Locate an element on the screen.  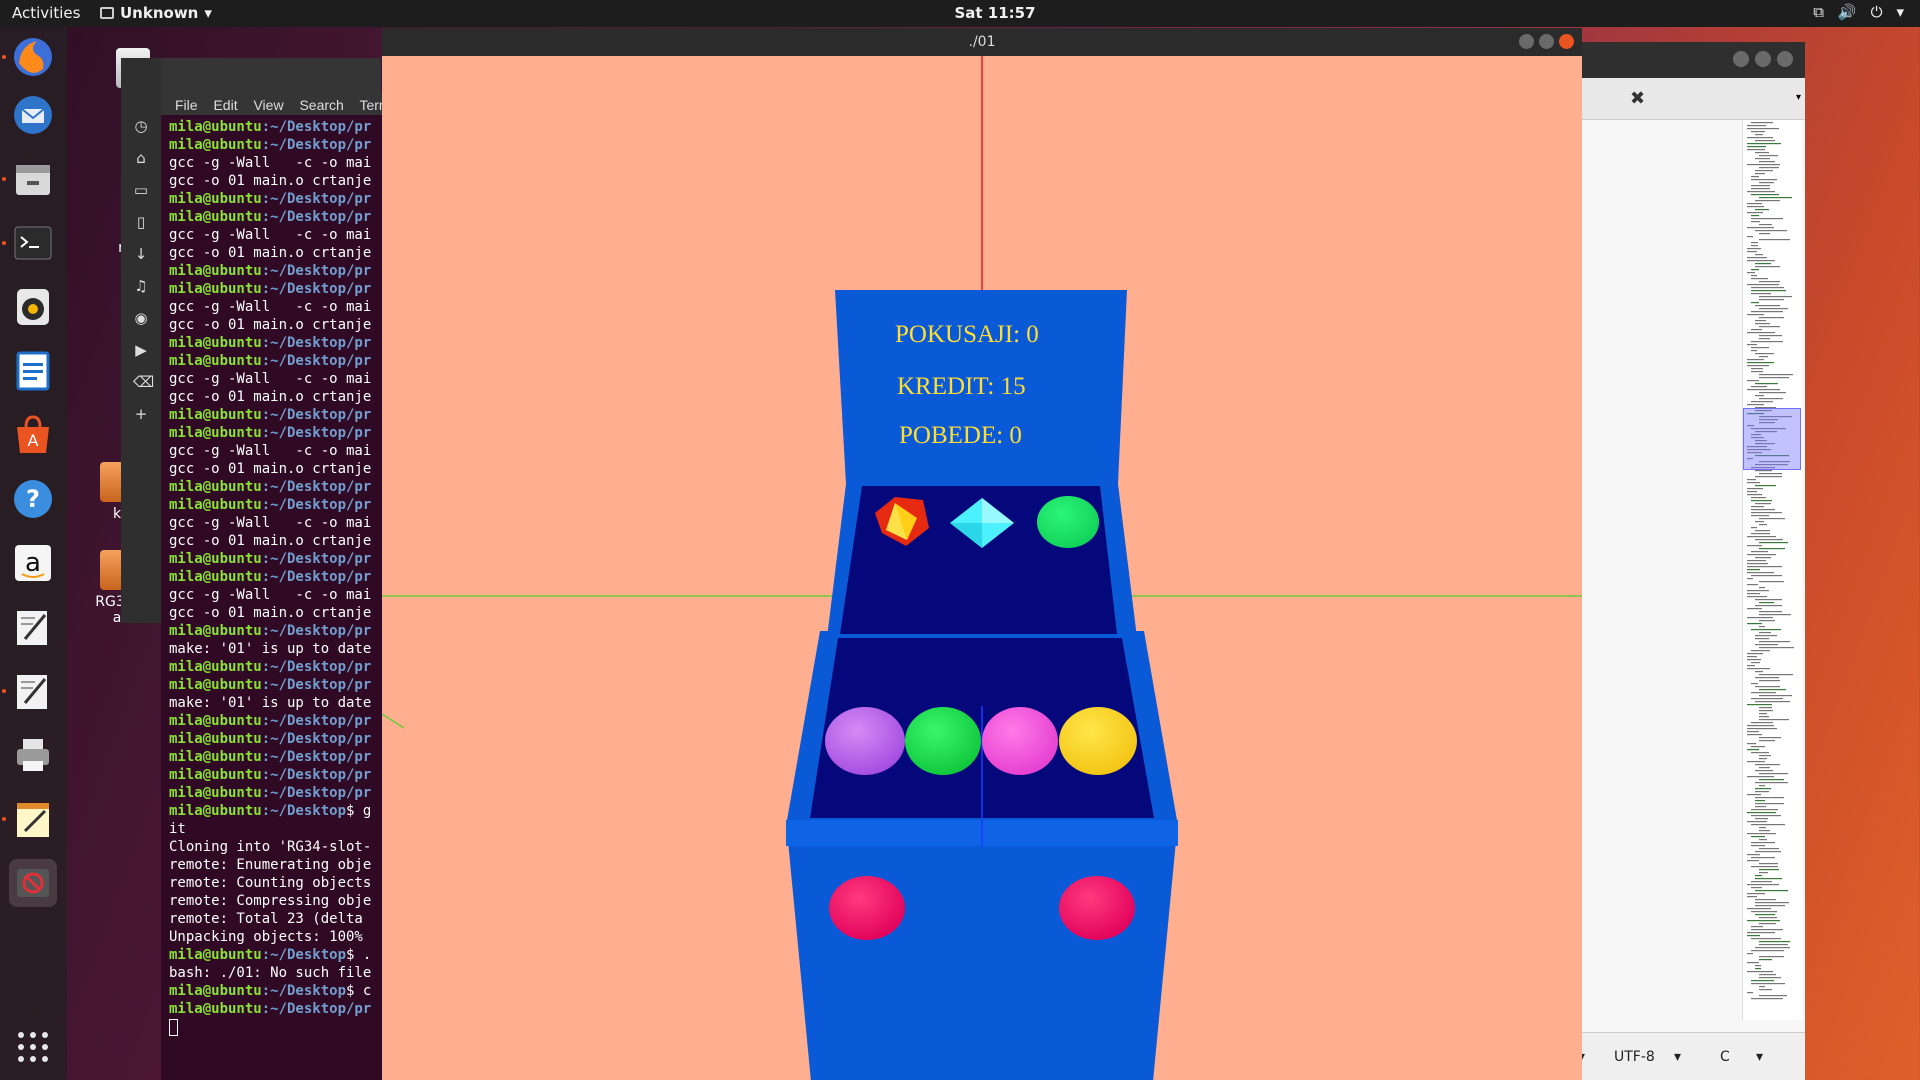
recent-icon: ◷ is located at coordinates (141, 126).